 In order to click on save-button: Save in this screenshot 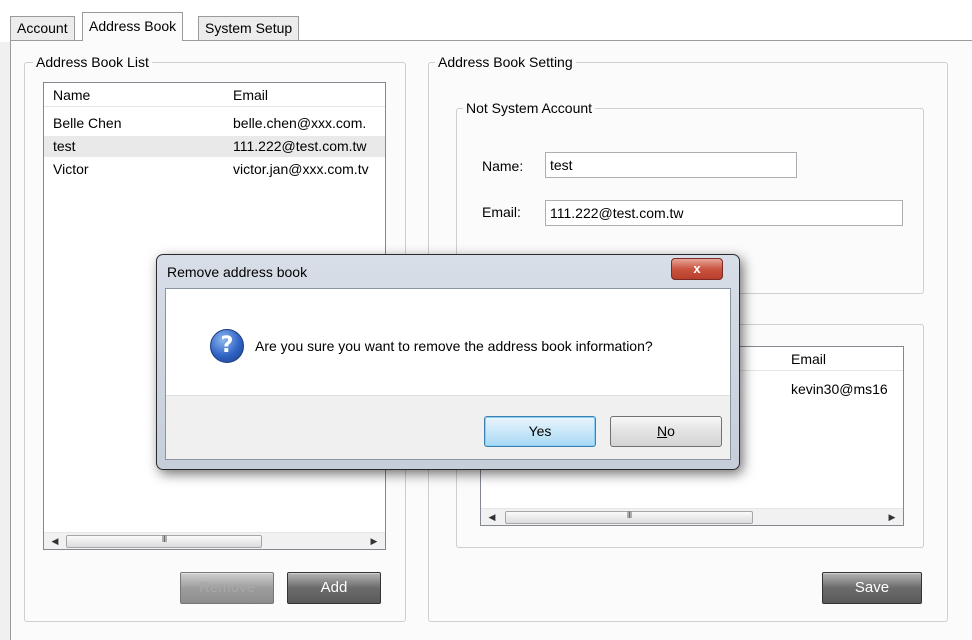, I will do `click(872, 588)`.